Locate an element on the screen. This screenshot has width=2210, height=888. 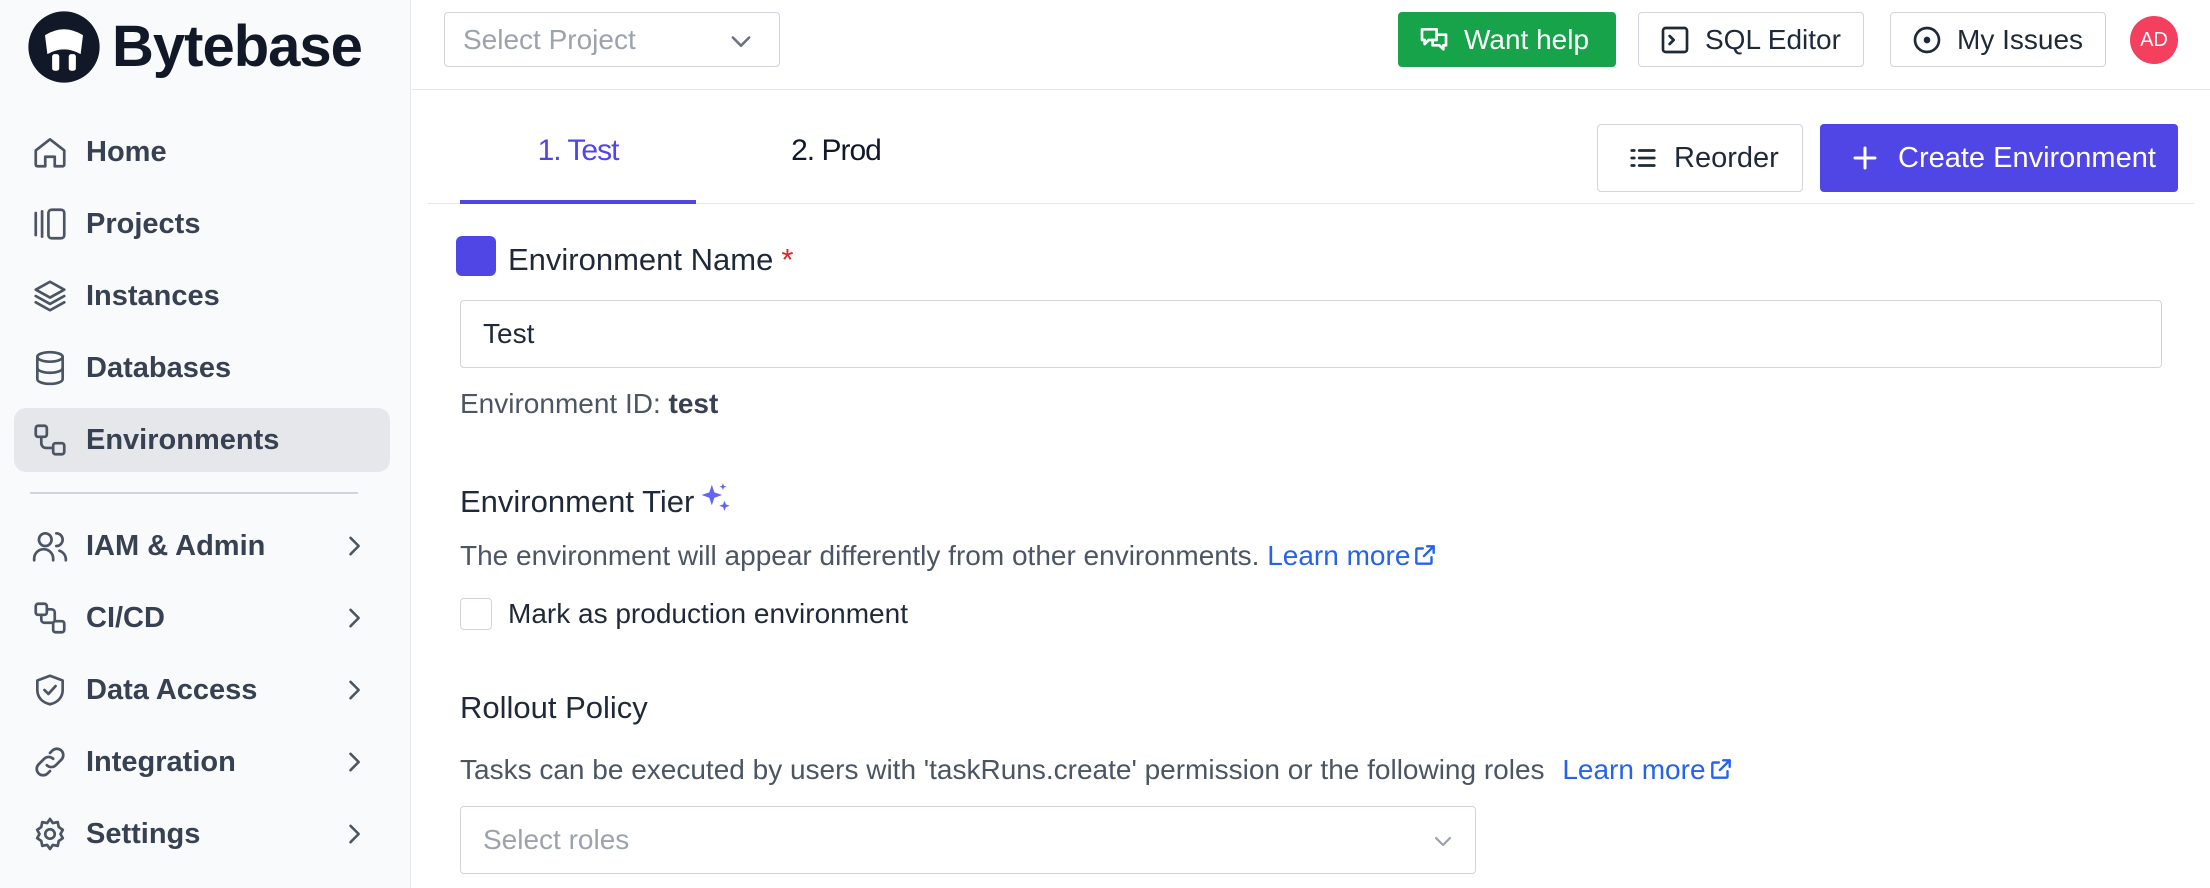
environment-name-title: Environment Name * is located at coordinates (650, 260).